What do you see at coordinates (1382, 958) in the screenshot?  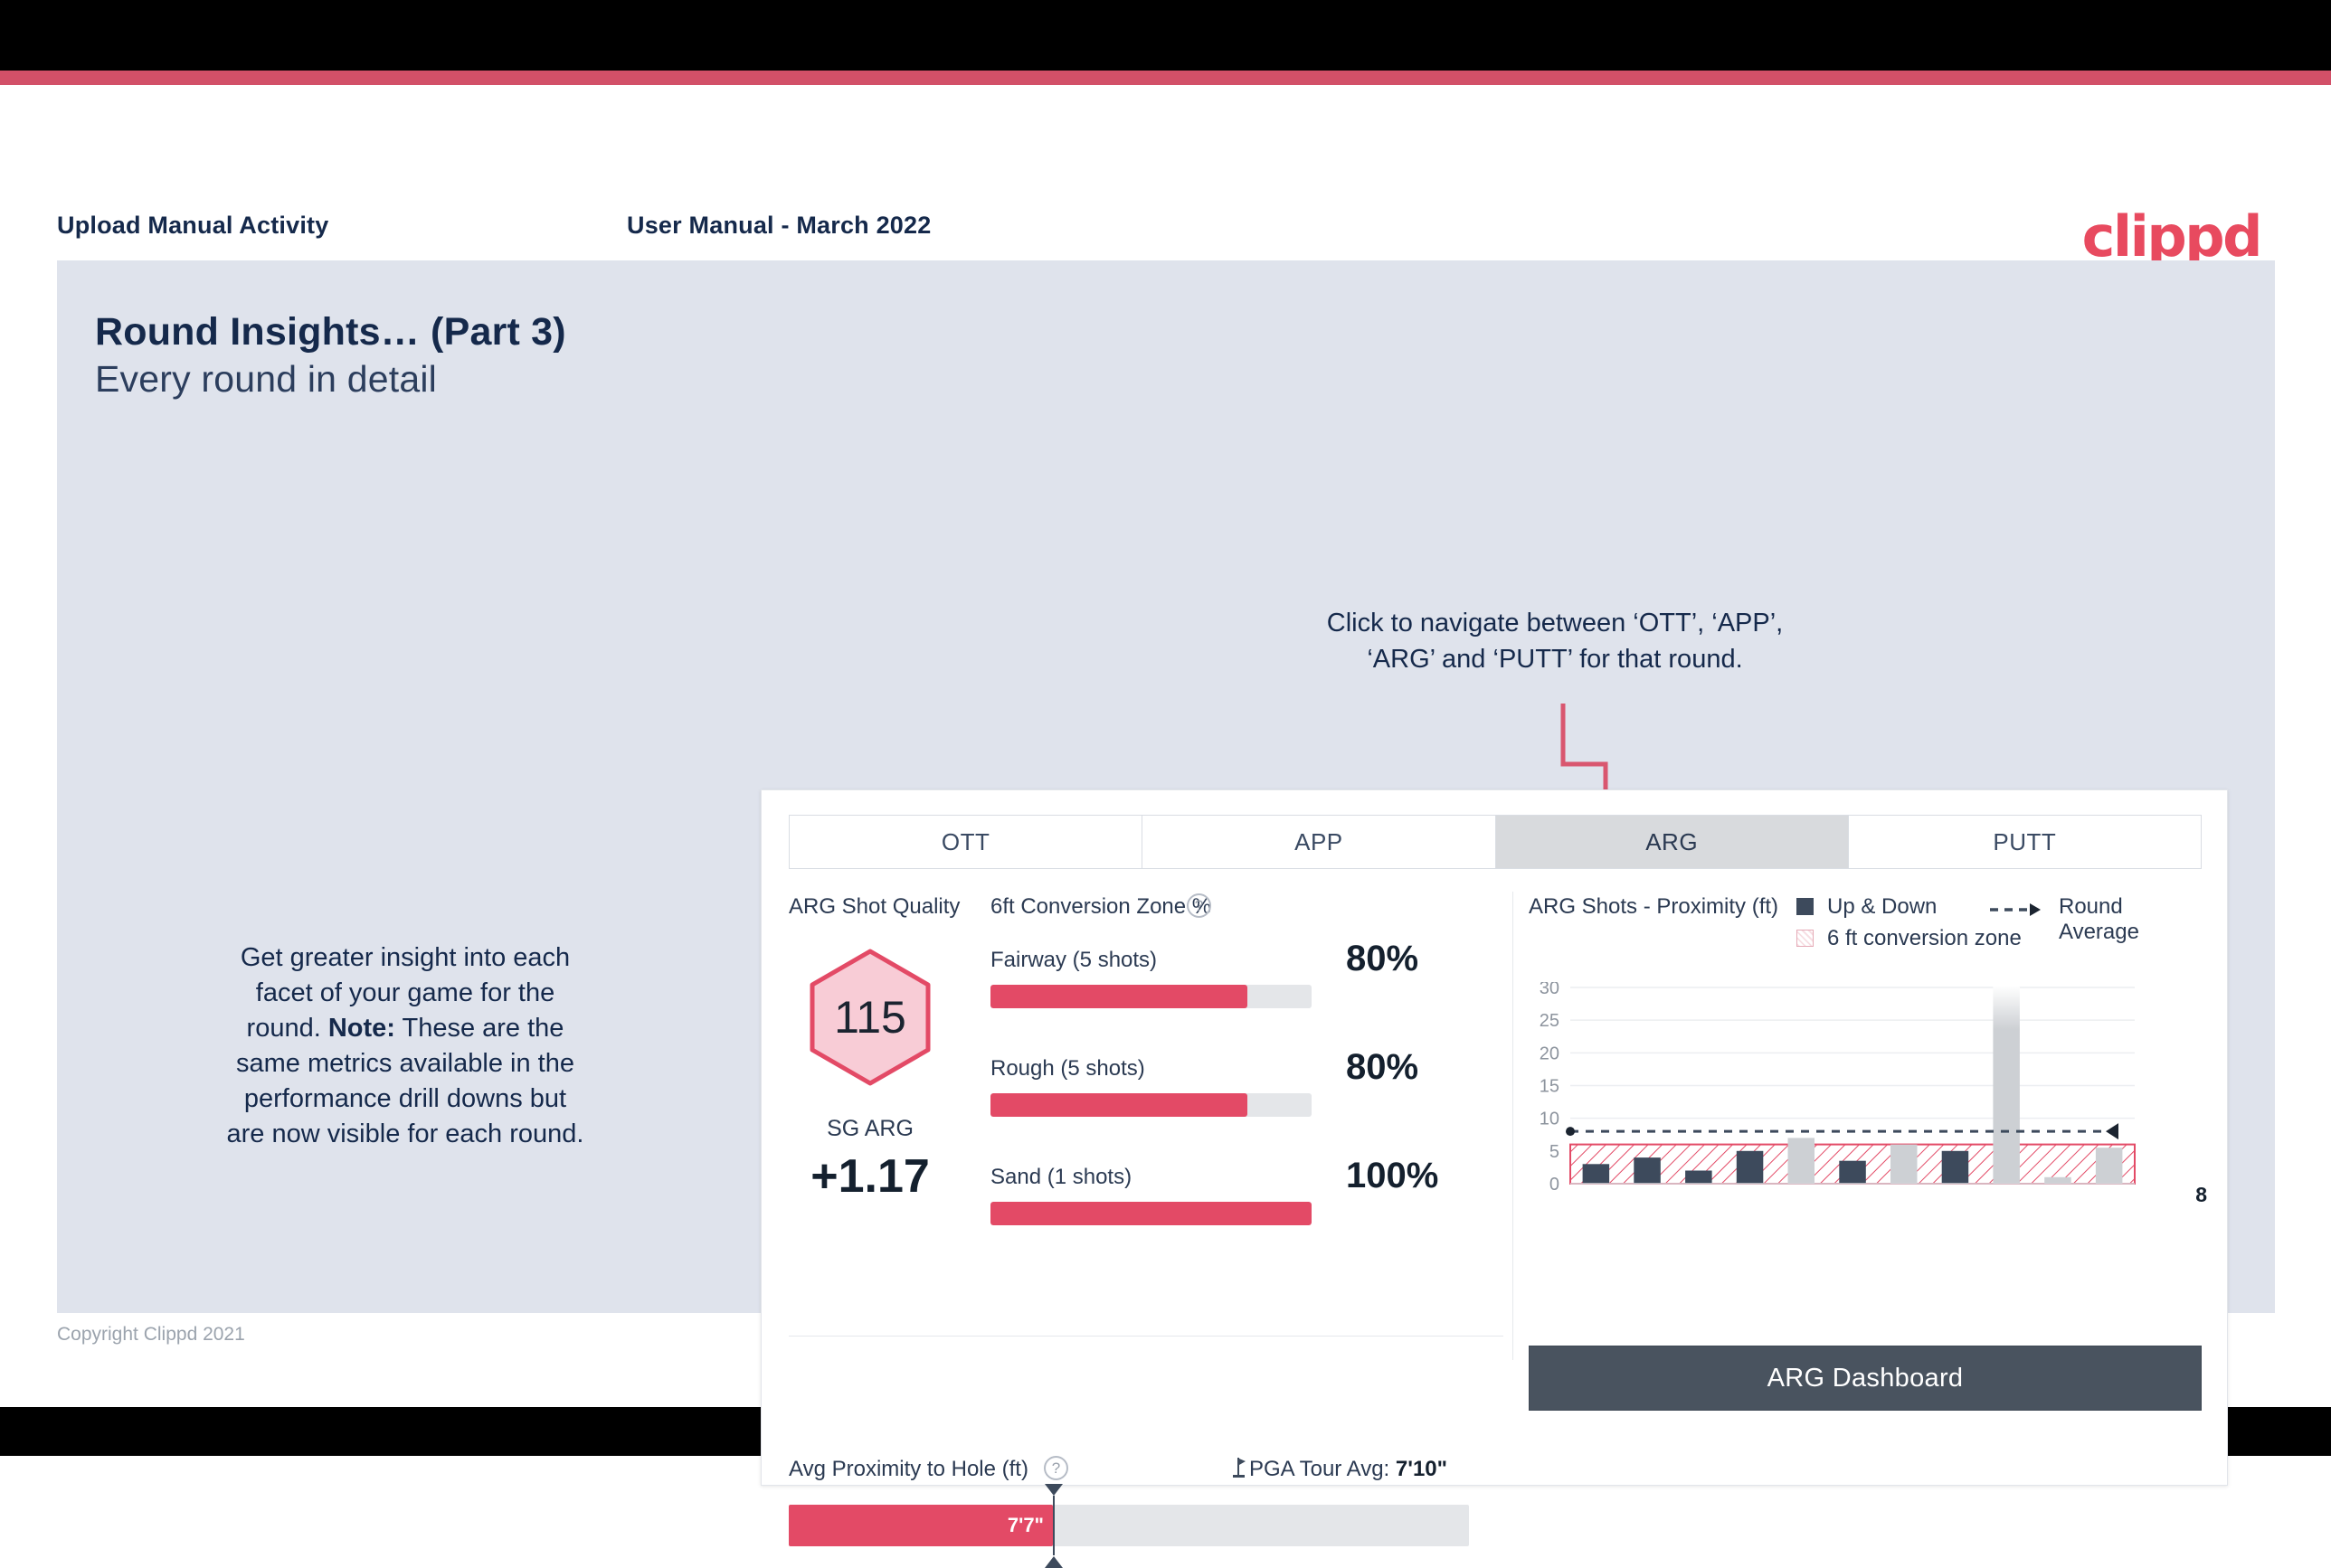 I see `conversion-bar-fairway-pct: 80%` at bounding box center [1382, 958].